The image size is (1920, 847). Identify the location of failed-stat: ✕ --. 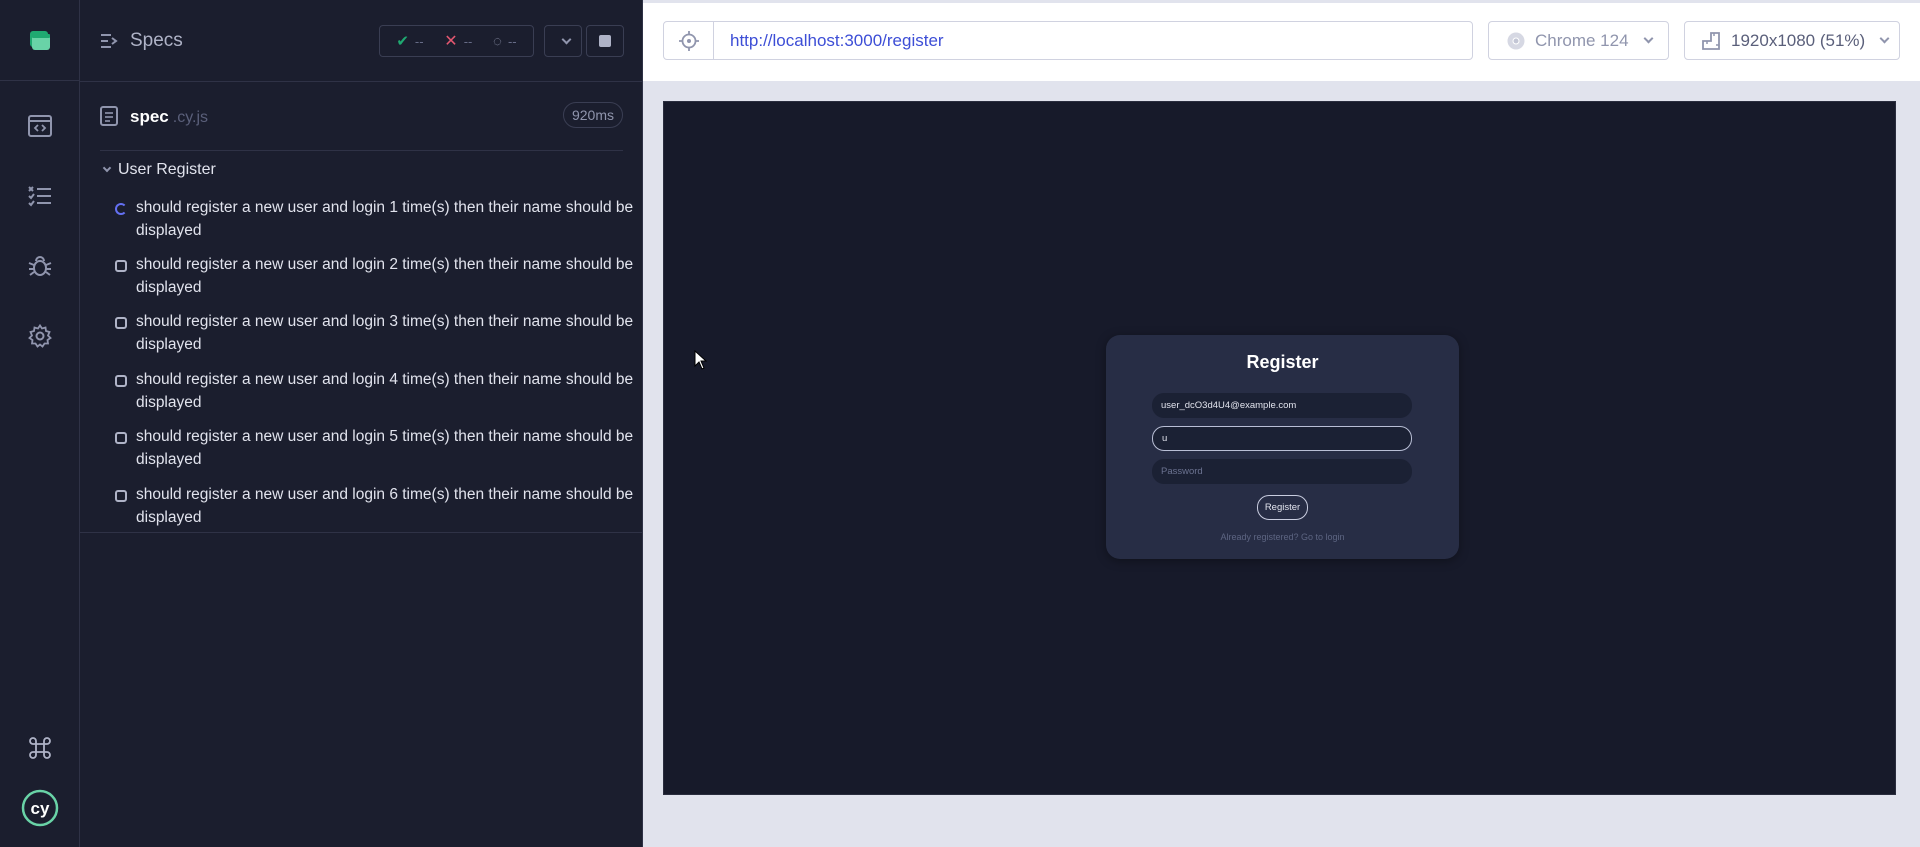
(458, 41).